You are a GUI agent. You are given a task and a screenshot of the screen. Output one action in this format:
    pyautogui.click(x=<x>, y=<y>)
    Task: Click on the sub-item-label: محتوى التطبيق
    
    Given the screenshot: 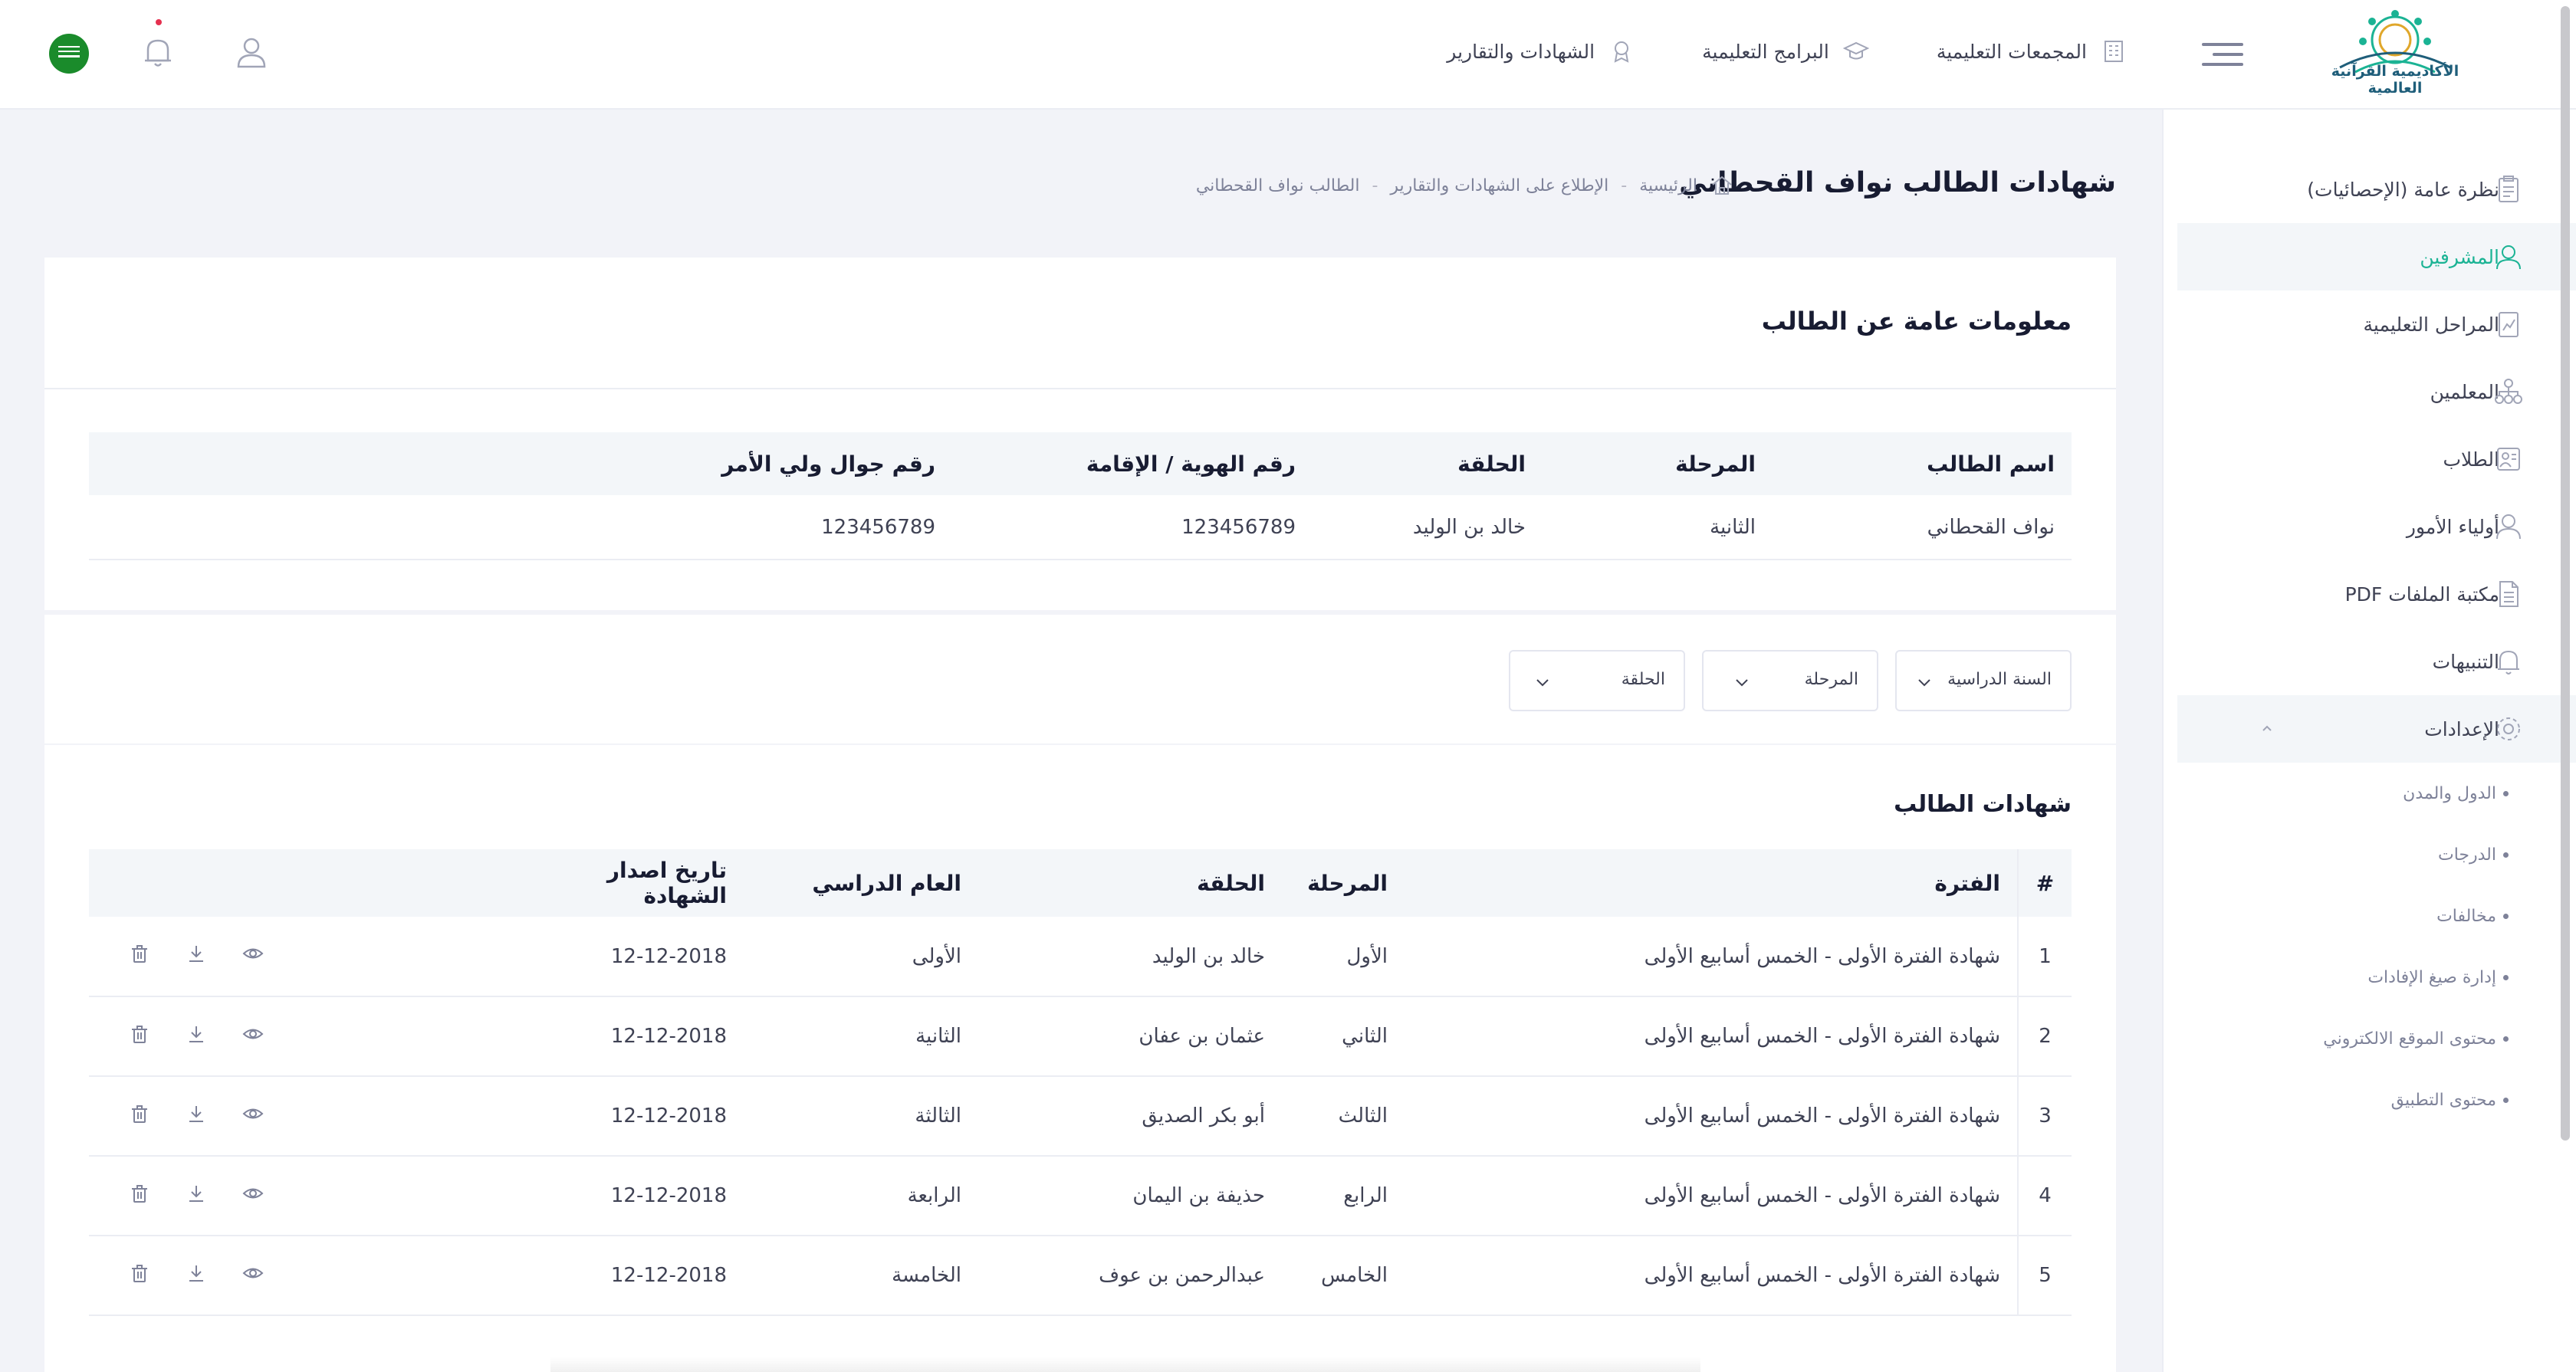 What is the action you would take?
    pyautogui.click(x=2443, y=1100)
    